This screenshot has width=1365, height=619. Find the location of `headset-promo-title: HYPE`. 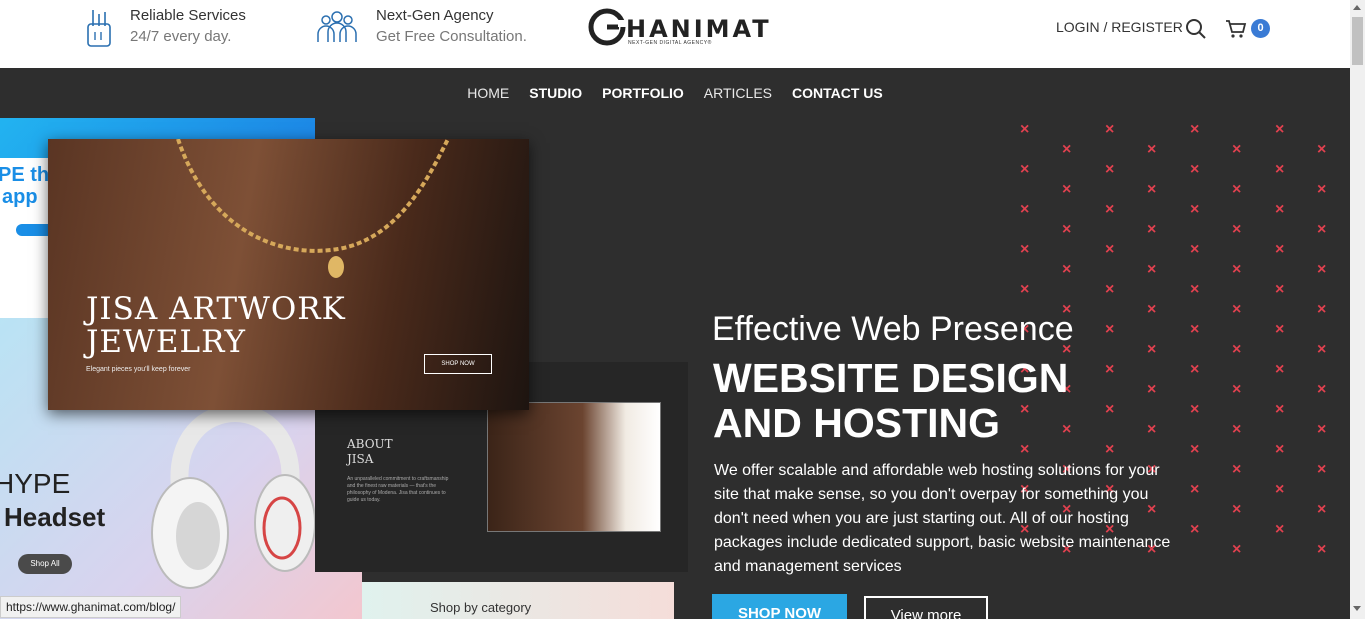

headset-promo-title: HYPE is located at coordinates (35, 483).